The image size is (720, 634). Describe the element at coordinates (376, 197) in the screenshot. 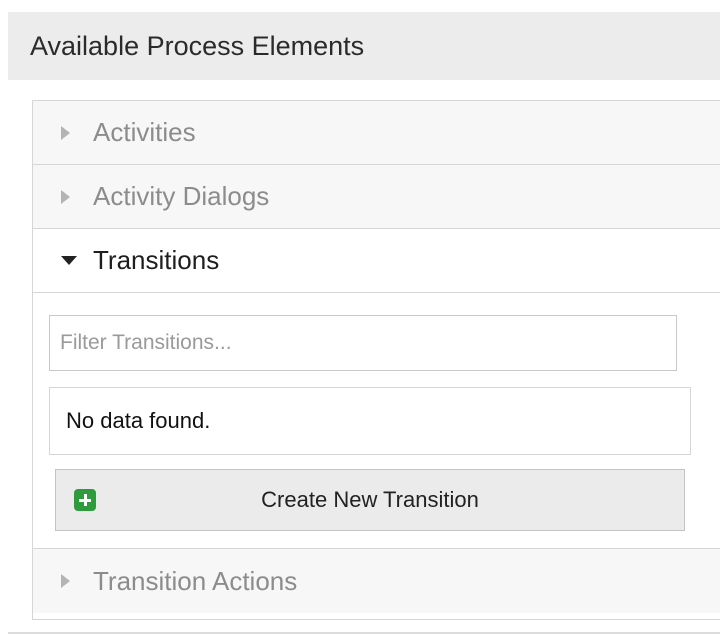

I see `accordion-item-activity-dialogs: Activity Dialogs` at that location.